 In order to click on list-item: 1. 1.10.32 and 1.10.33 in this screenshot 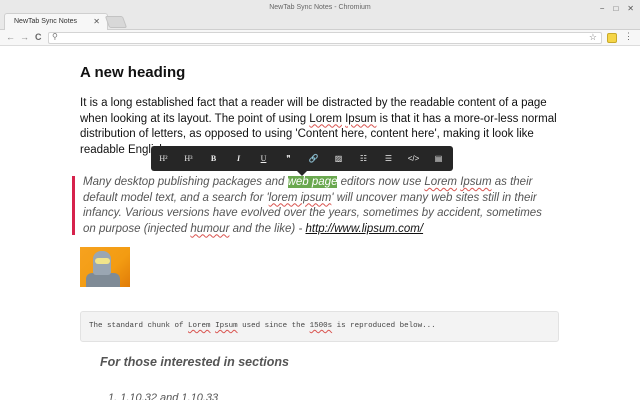, I will do `click(163, 396)`.